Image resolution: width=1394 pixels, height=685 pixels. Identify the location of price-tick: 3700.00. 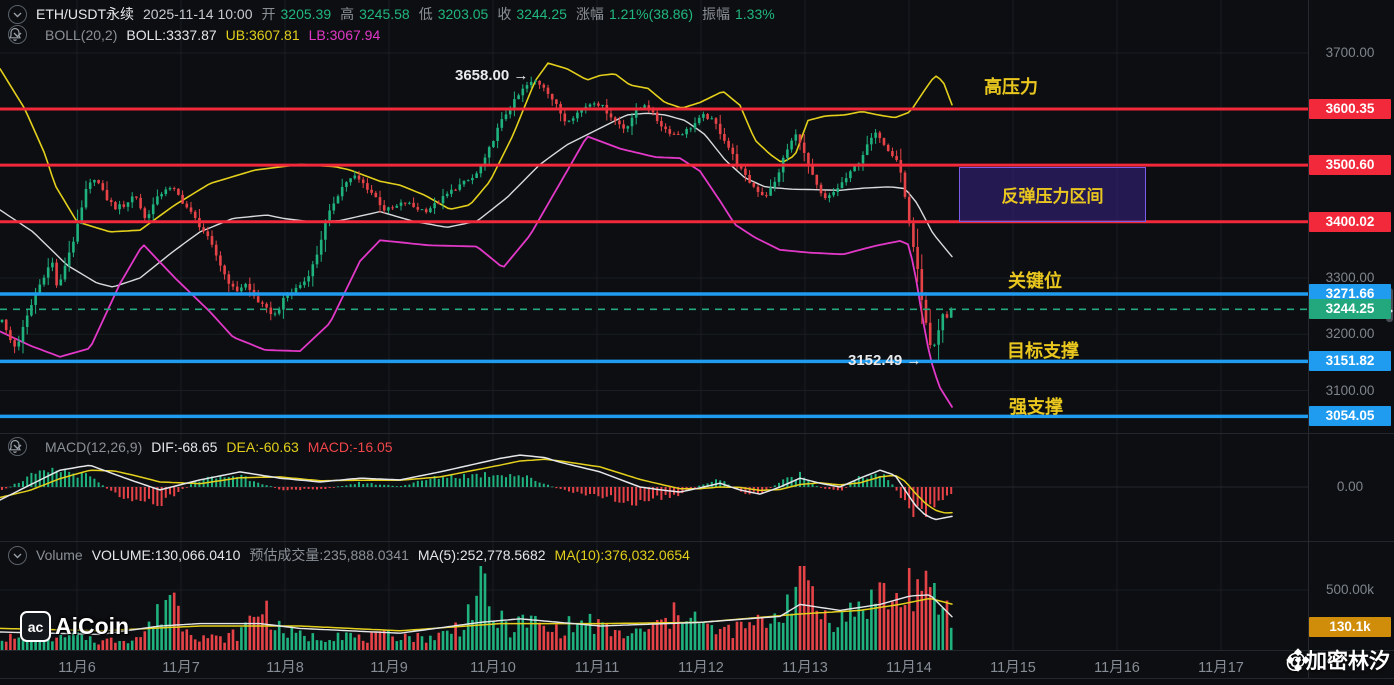
(1350, 52).